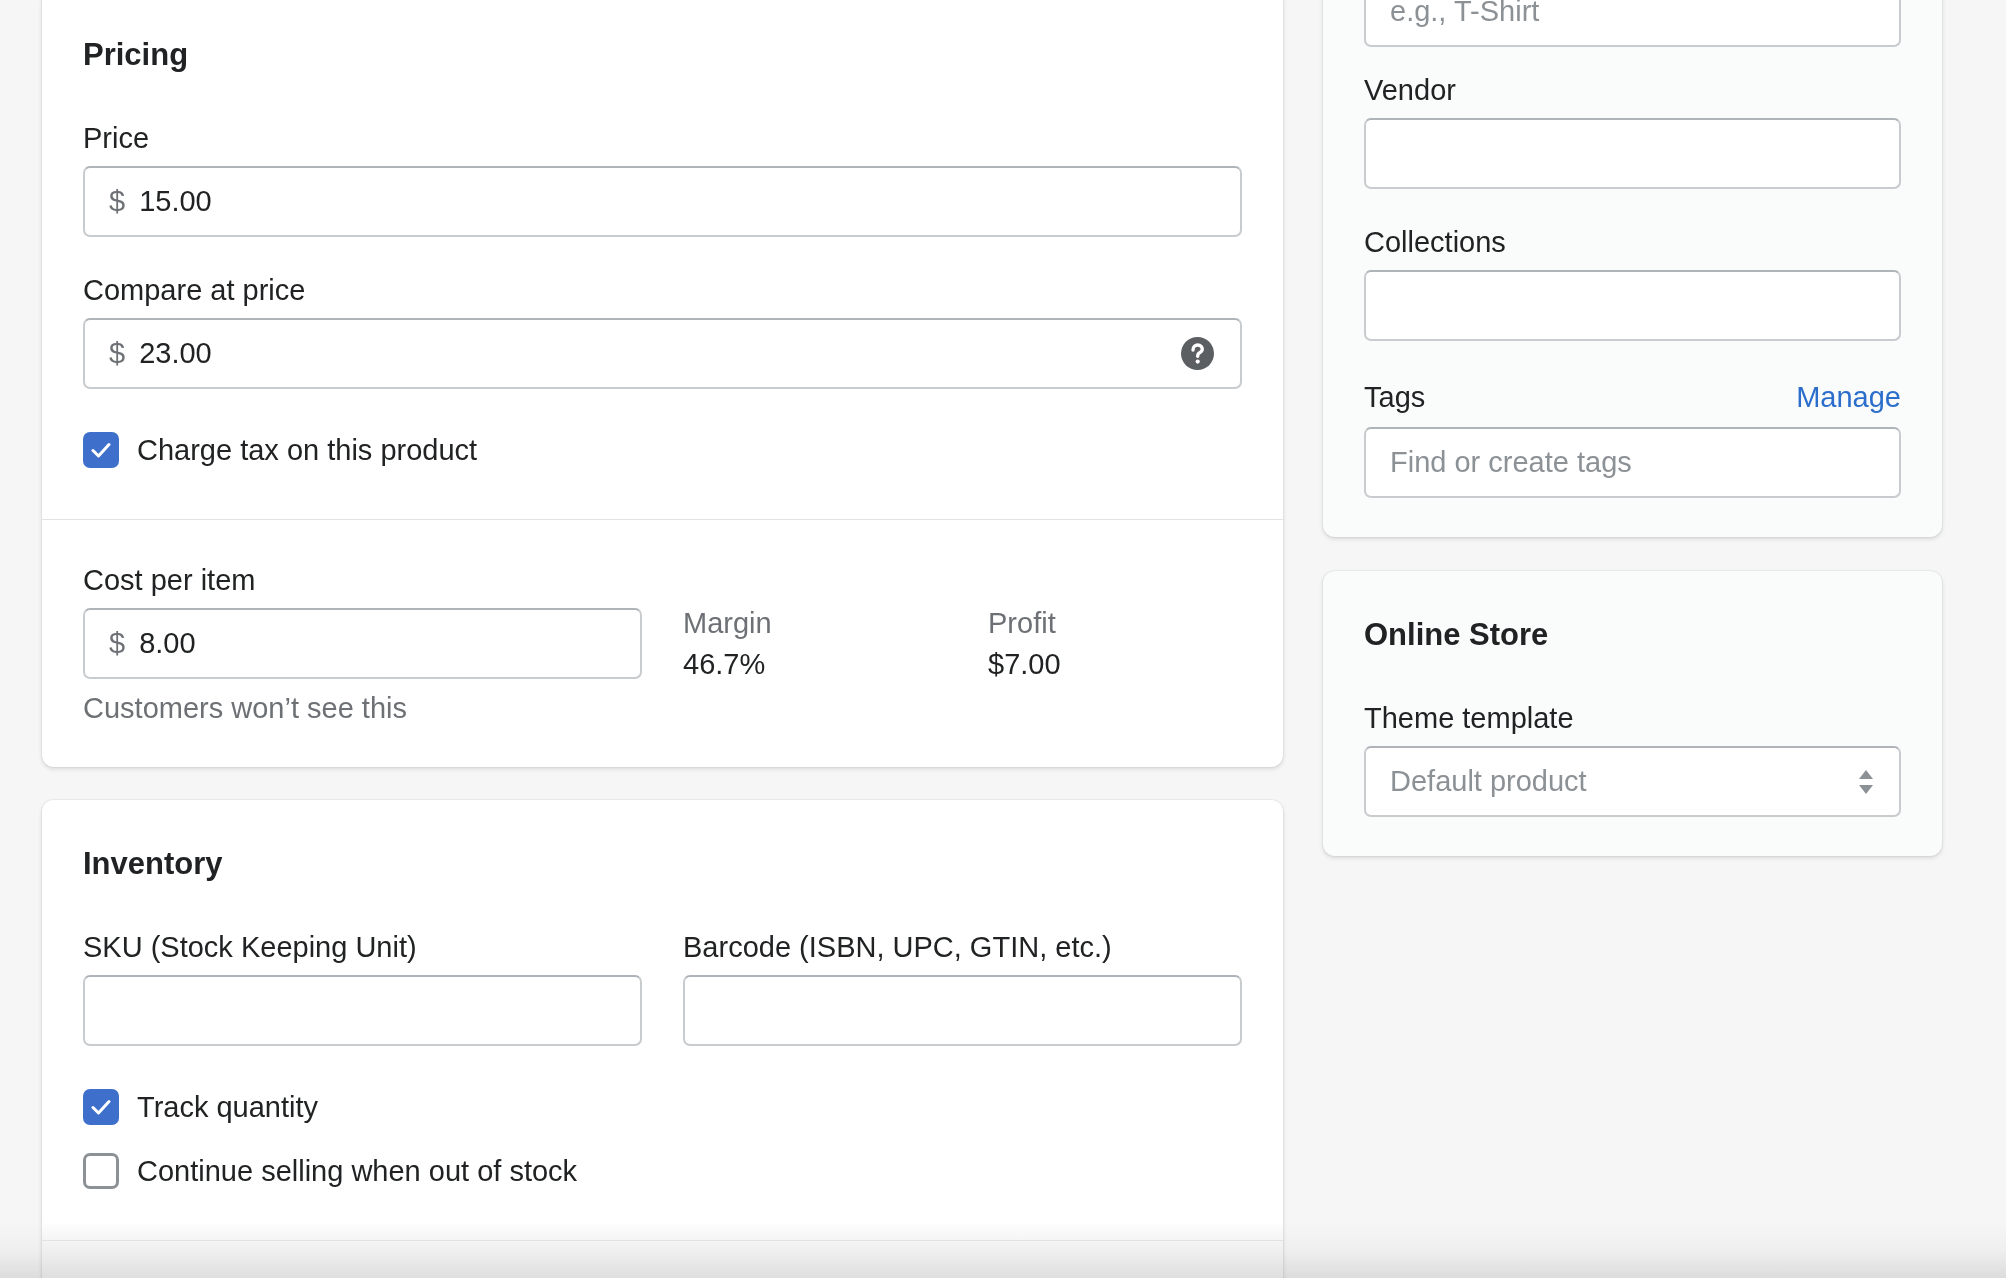  What do you see at coordinates (1024, 664) in the screenshot?
I see `profit-value: $7.00` at bounding box center [1024, 664].